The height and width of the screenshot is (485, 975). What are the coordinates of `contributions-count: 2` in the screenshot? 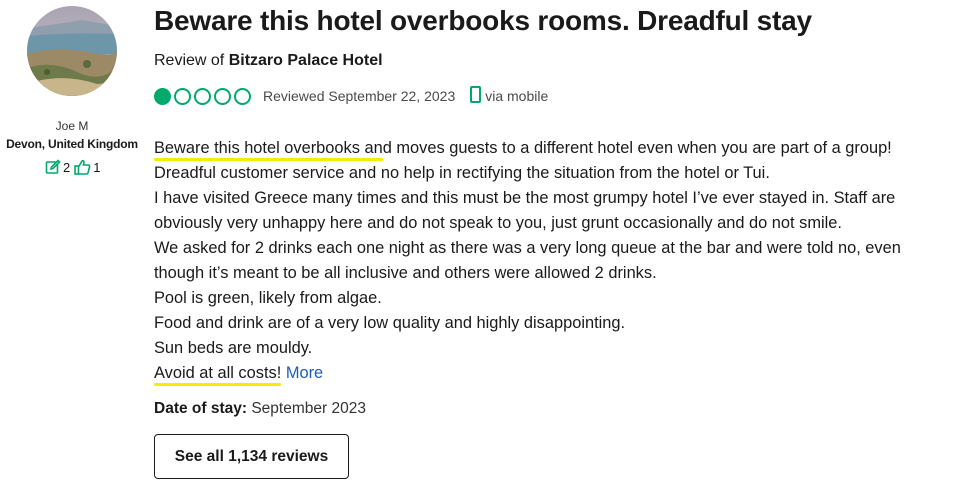 It's located at (67, 167).